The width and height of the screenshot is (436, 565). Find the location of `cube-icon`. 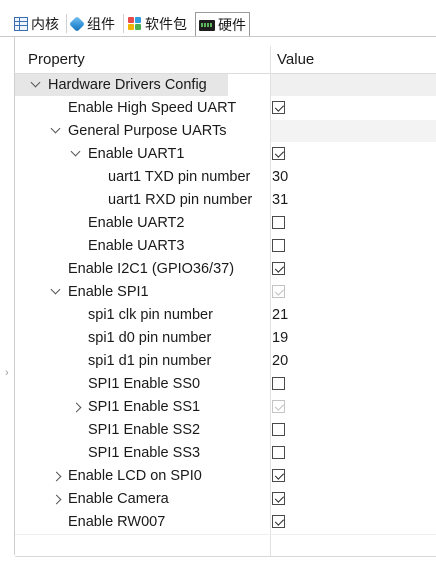

cube-icon is located at coordinates (77, 24).